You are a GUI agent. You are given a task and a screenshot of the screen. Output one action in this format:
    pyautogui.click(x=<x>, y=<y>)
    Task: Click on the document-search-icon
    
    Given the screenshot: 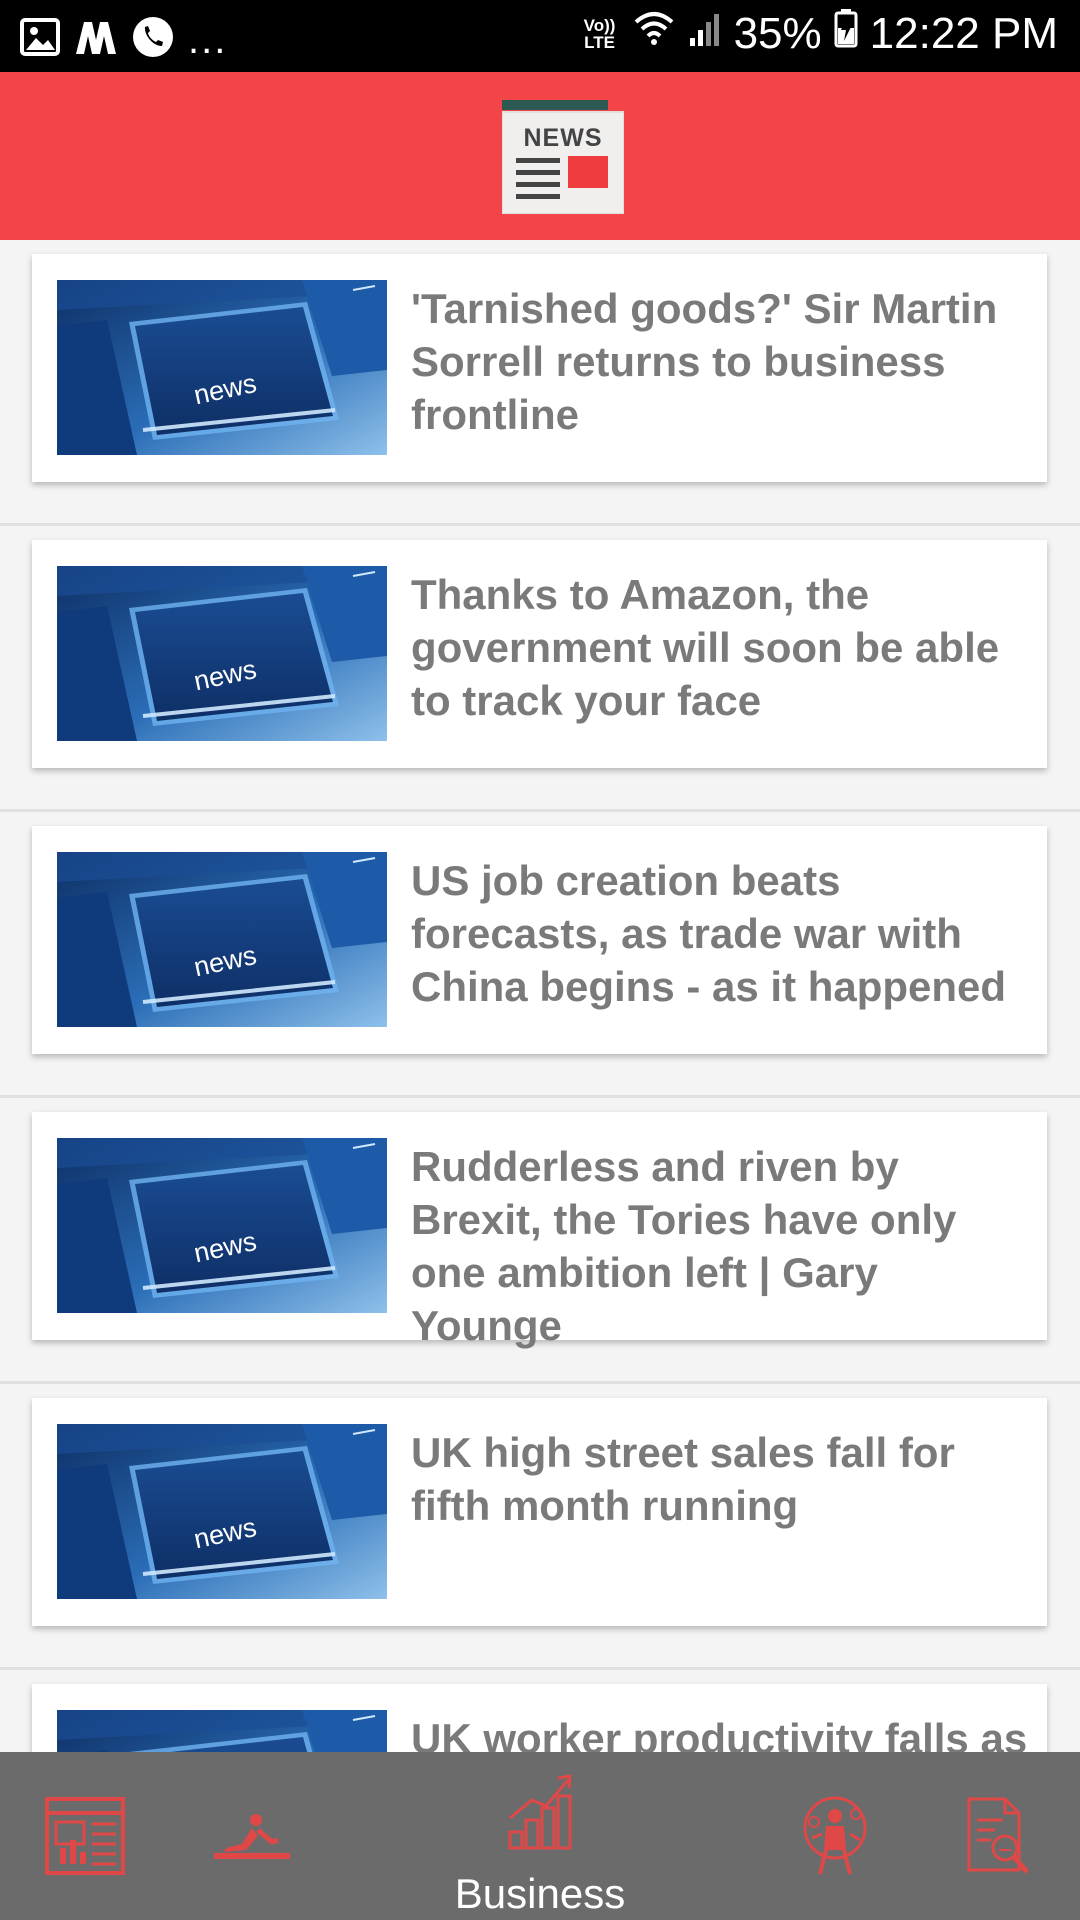 What is the action you would take?
    pyautogui.click(x=998, y=1835)
    